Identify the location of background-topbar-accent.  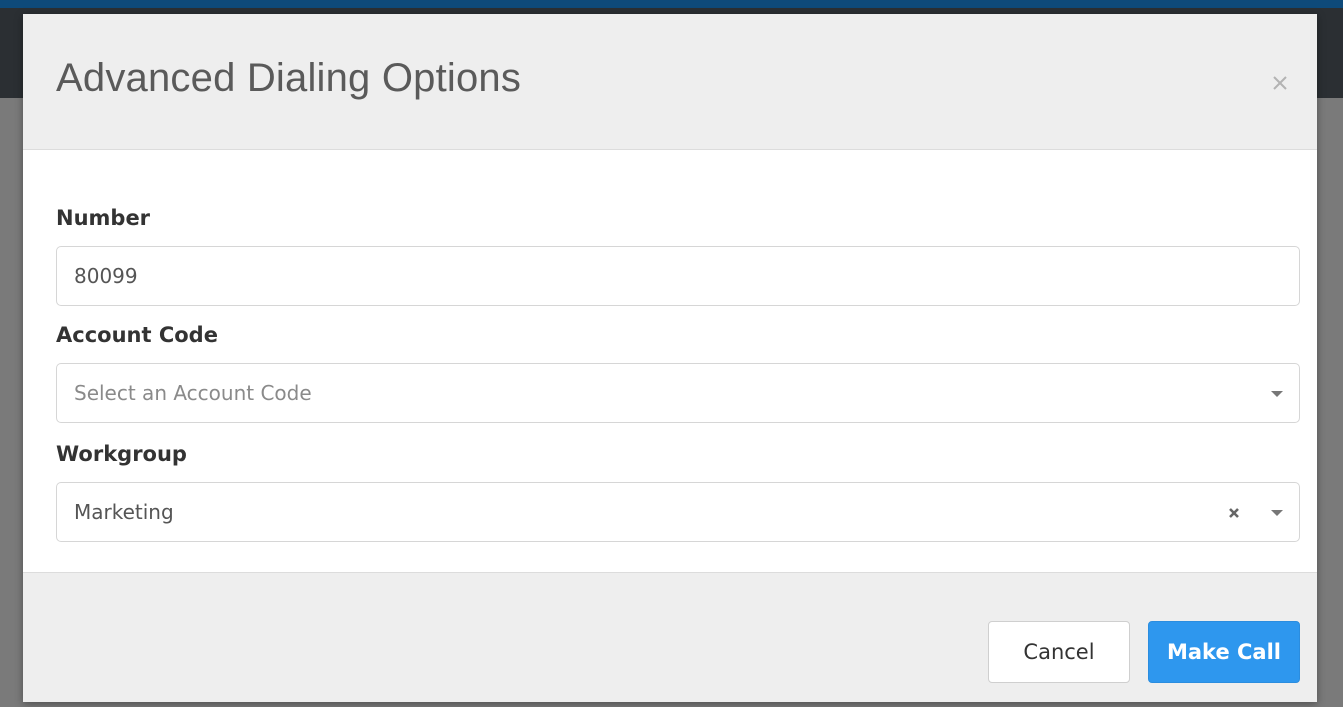
(671, 4).